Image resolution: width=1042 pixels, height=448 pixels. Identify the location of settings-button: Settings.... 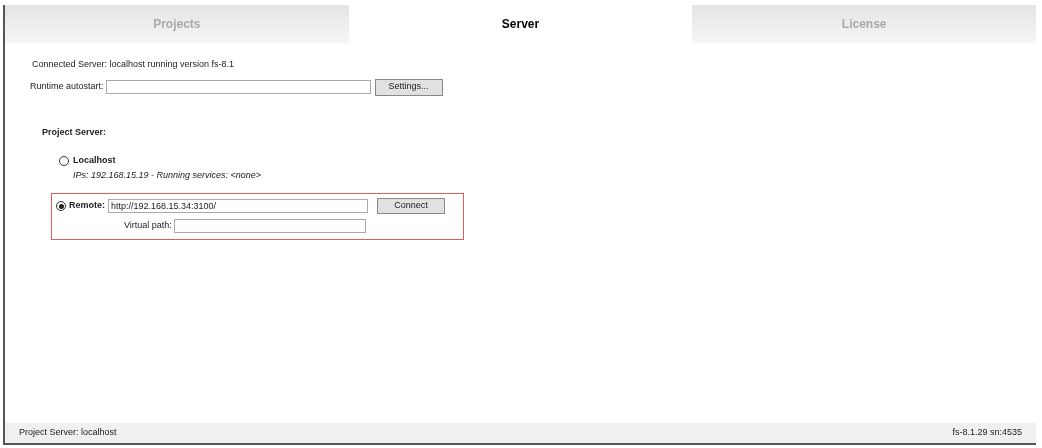
(408, 87).